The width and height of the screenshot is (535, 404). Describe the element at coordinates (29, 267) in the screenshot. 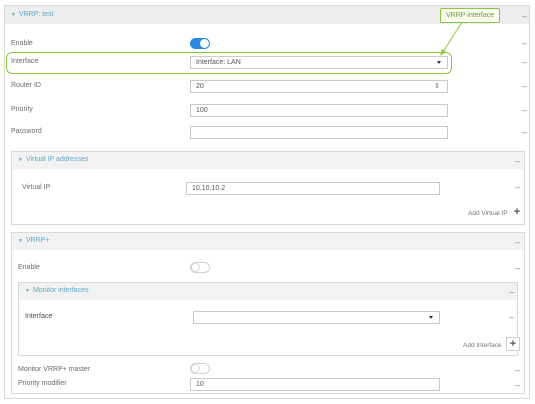

I see `vrrpplus-enable-label: Enable` at that location.